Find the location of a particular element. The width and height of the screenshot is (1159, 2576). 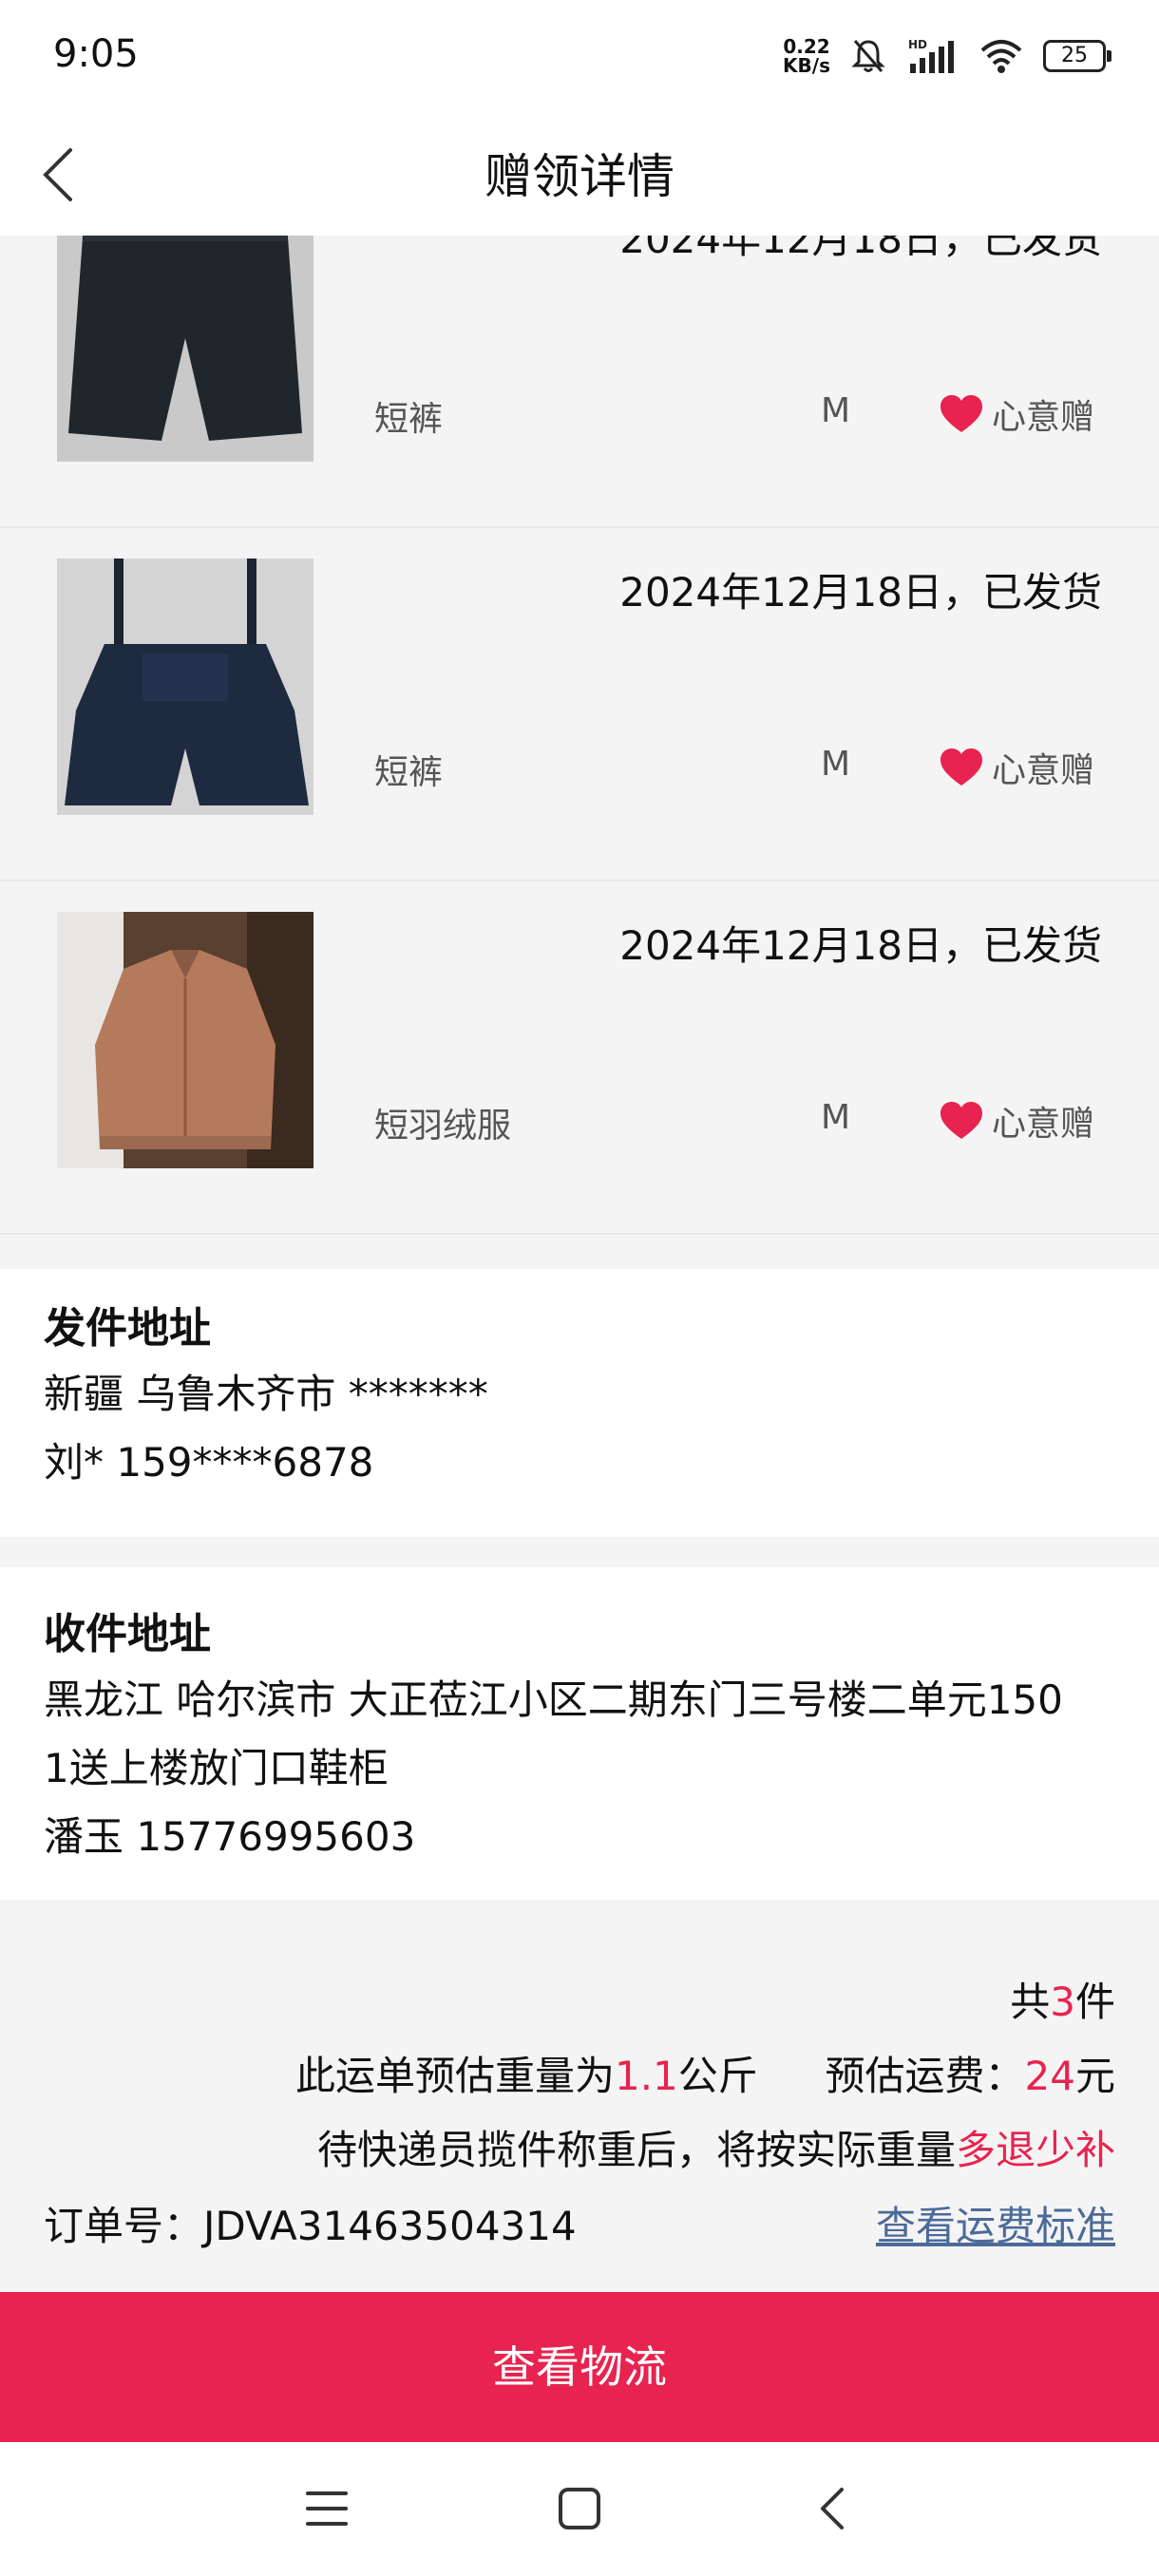

weight-note: 待快递员揽件称重后，将按实际重量多退少补 is located at coordinates (716, 2147).